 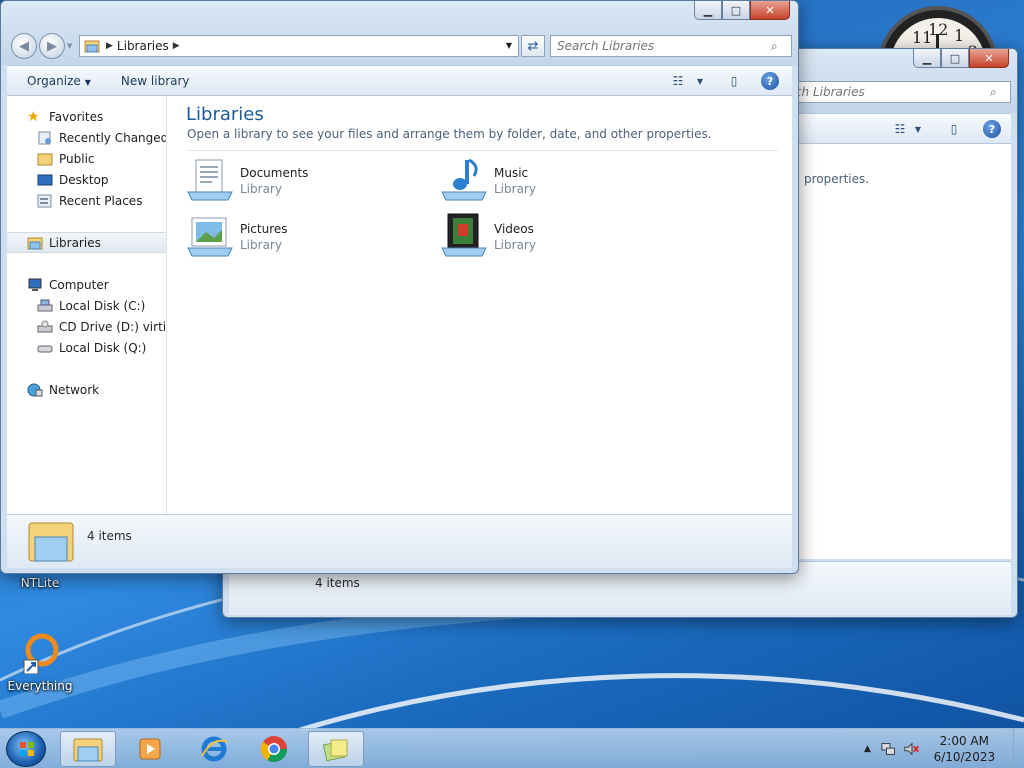 I want to click on library-pictures: Pictures Library, so click(x=306, y=237).